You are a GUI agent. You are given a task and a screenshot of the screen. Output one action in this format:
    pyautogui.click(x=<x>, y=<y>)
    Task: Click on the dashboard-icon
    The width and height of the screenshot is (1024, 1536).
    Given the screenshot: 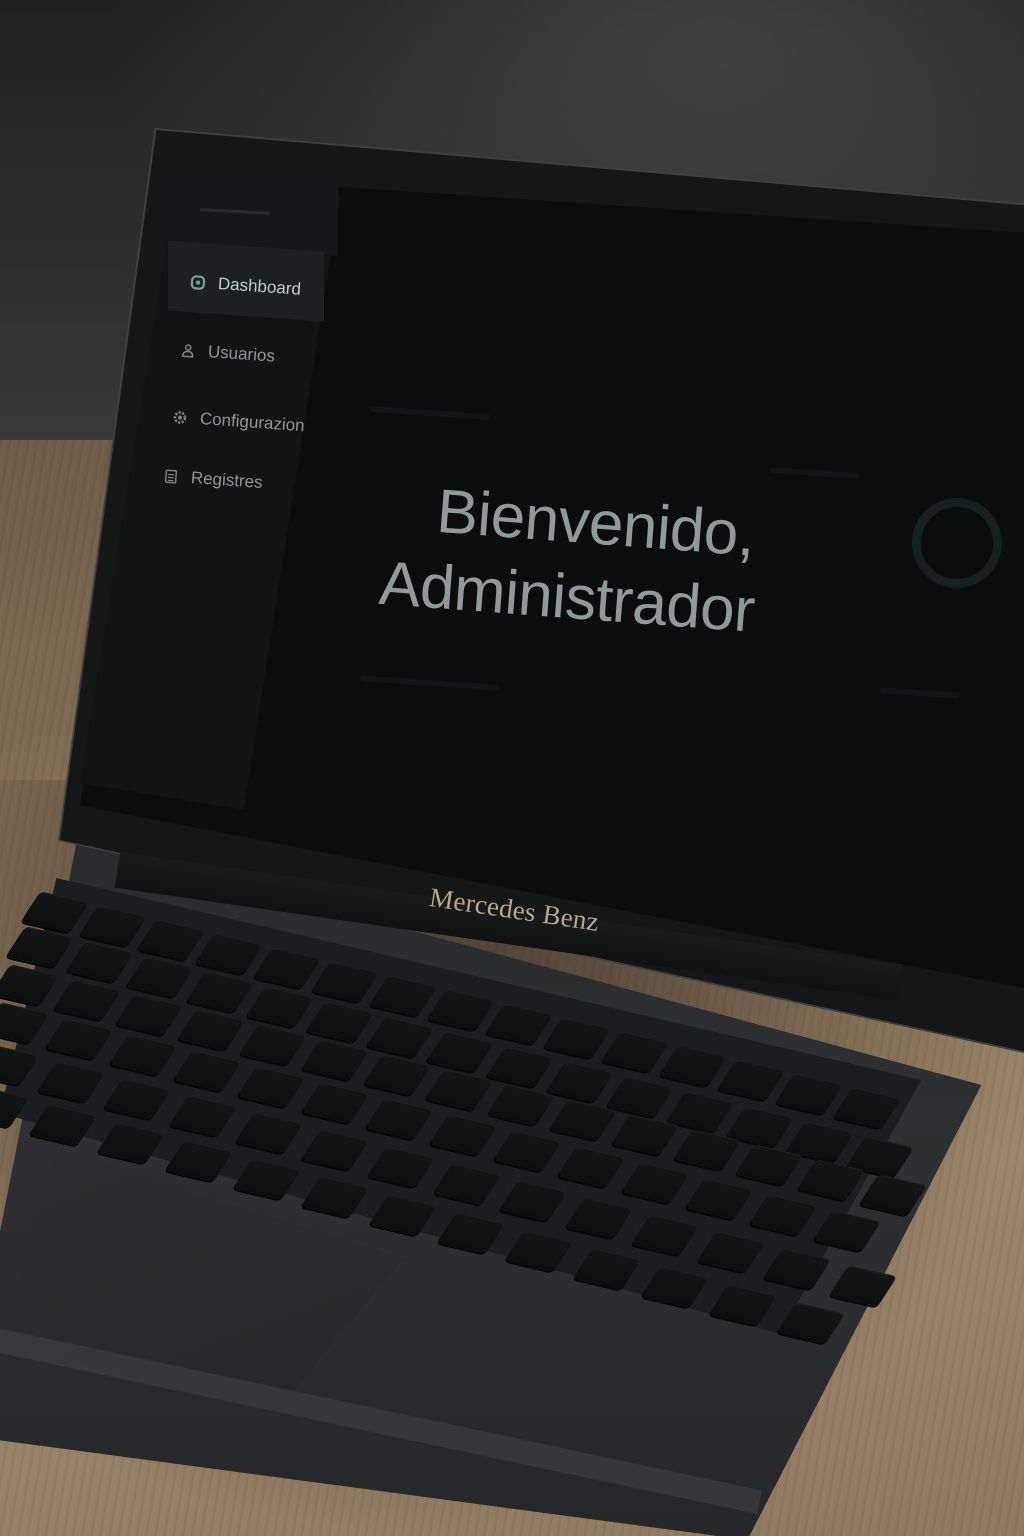 What is the action you would take?
    pyautogui.click(x=197, y=282)
    